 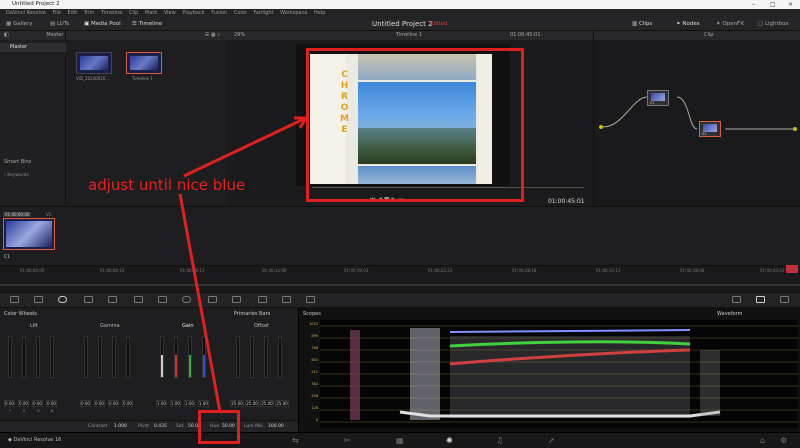 I want to click on annotation-text: adjust until nice blue, so click(x=167, y=185).